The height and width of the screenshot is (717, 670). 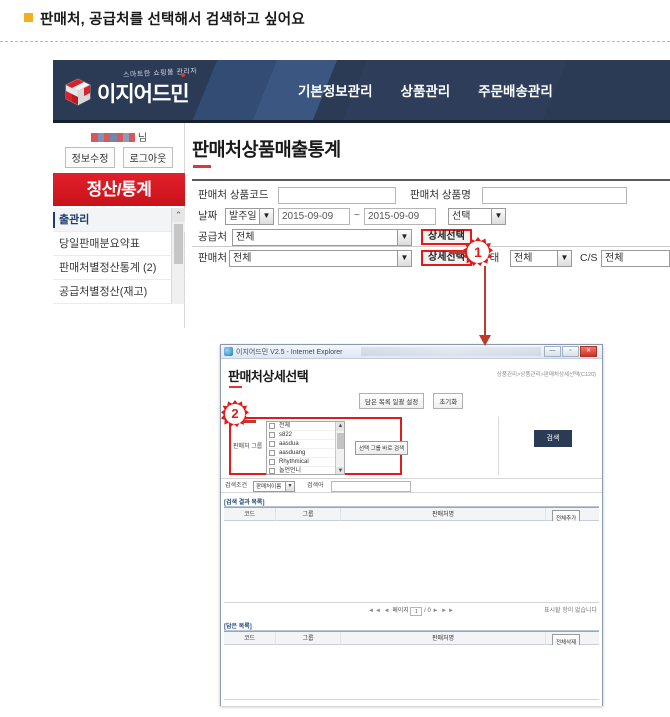 I want to click on scroll-up-icon: ▲, so click(x=340, y=426).